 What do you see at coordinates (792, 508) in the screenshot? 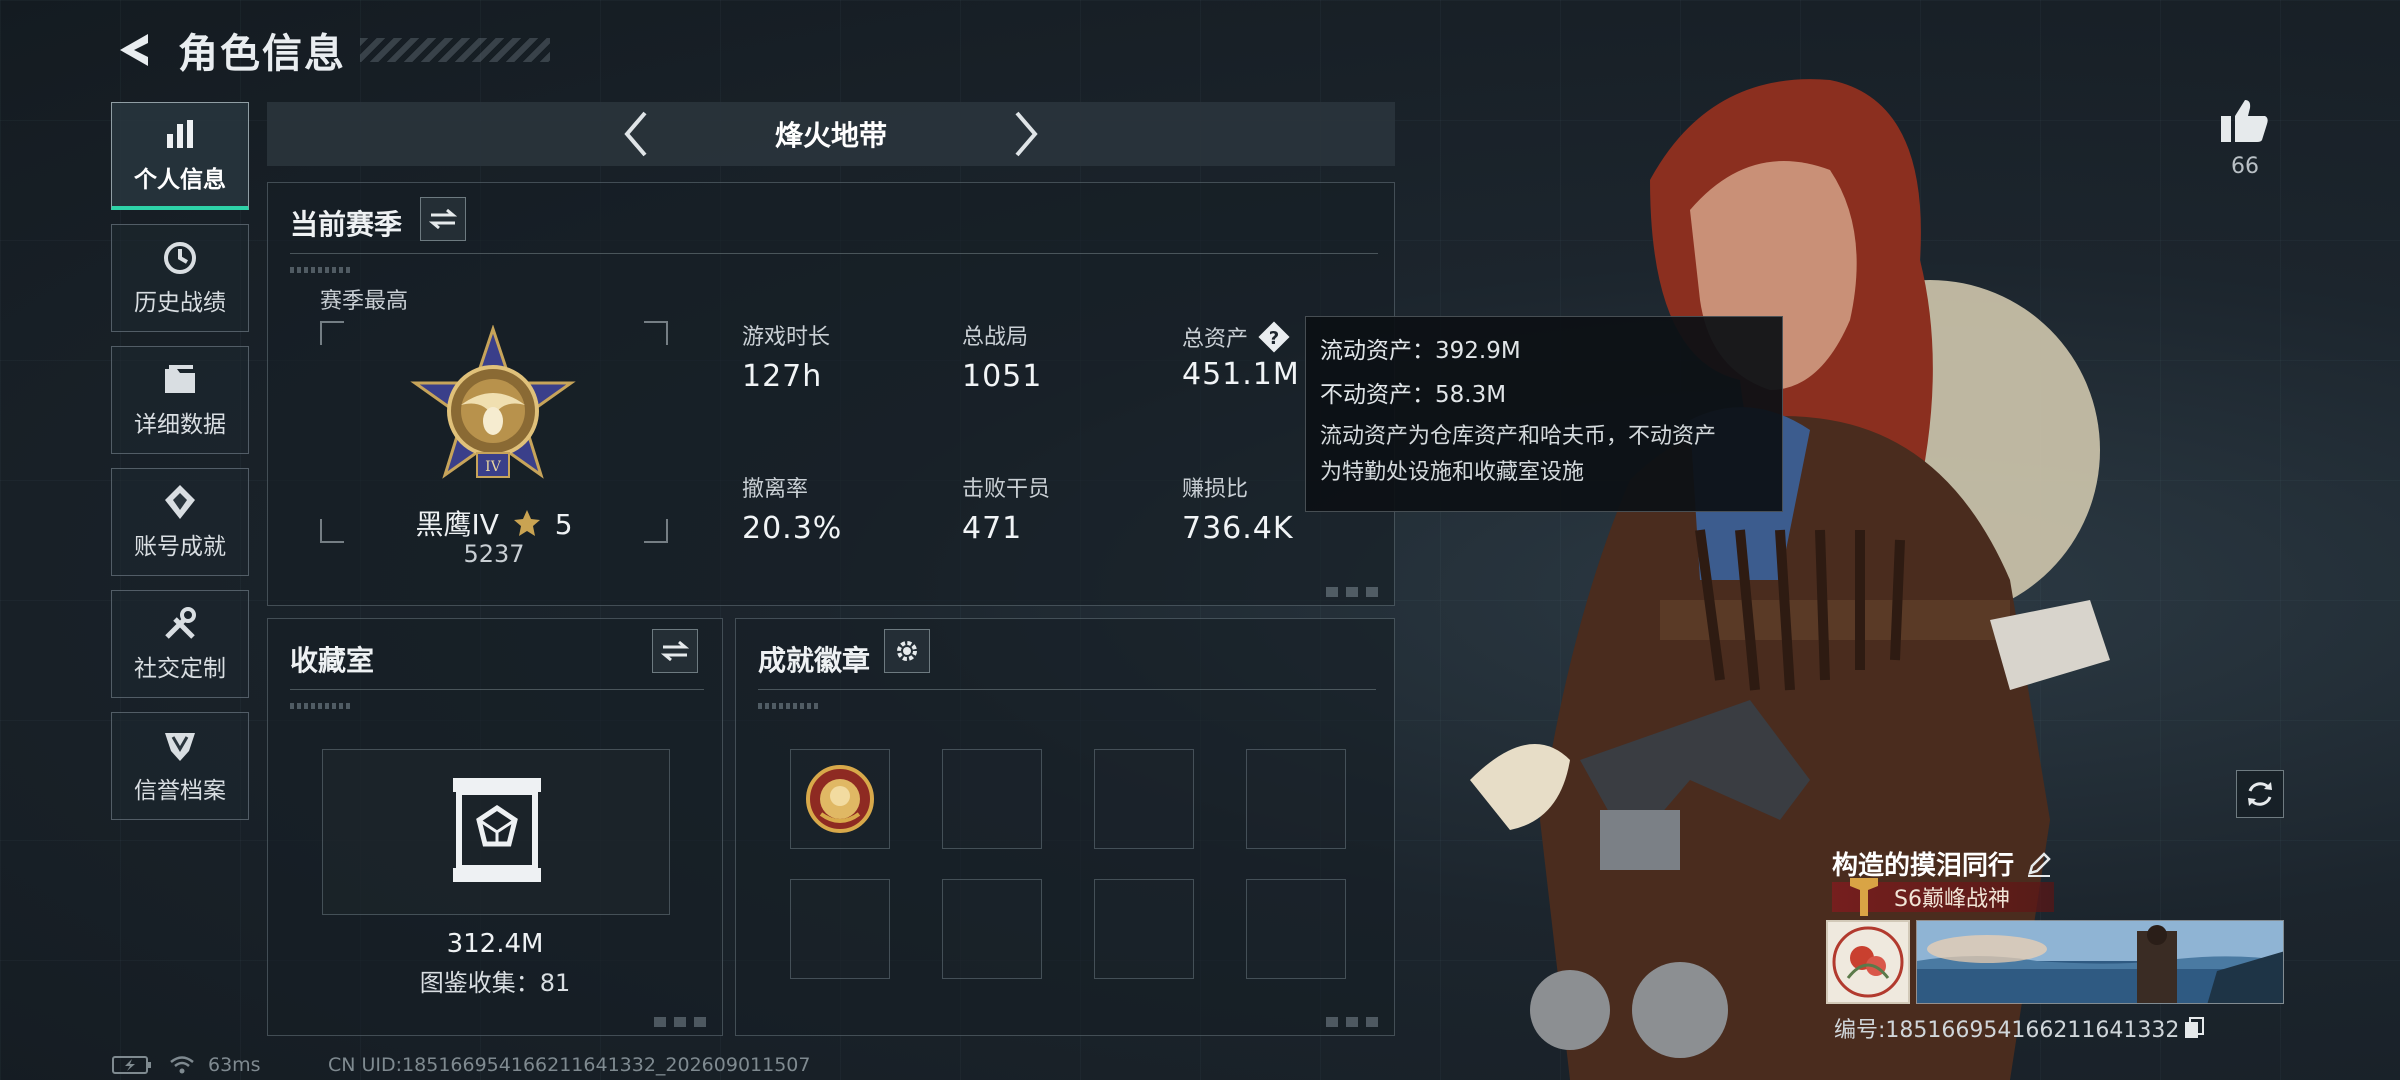
I see `stat-extract-rate: 撤离率 20.3%` at bounding box center [792, 508].